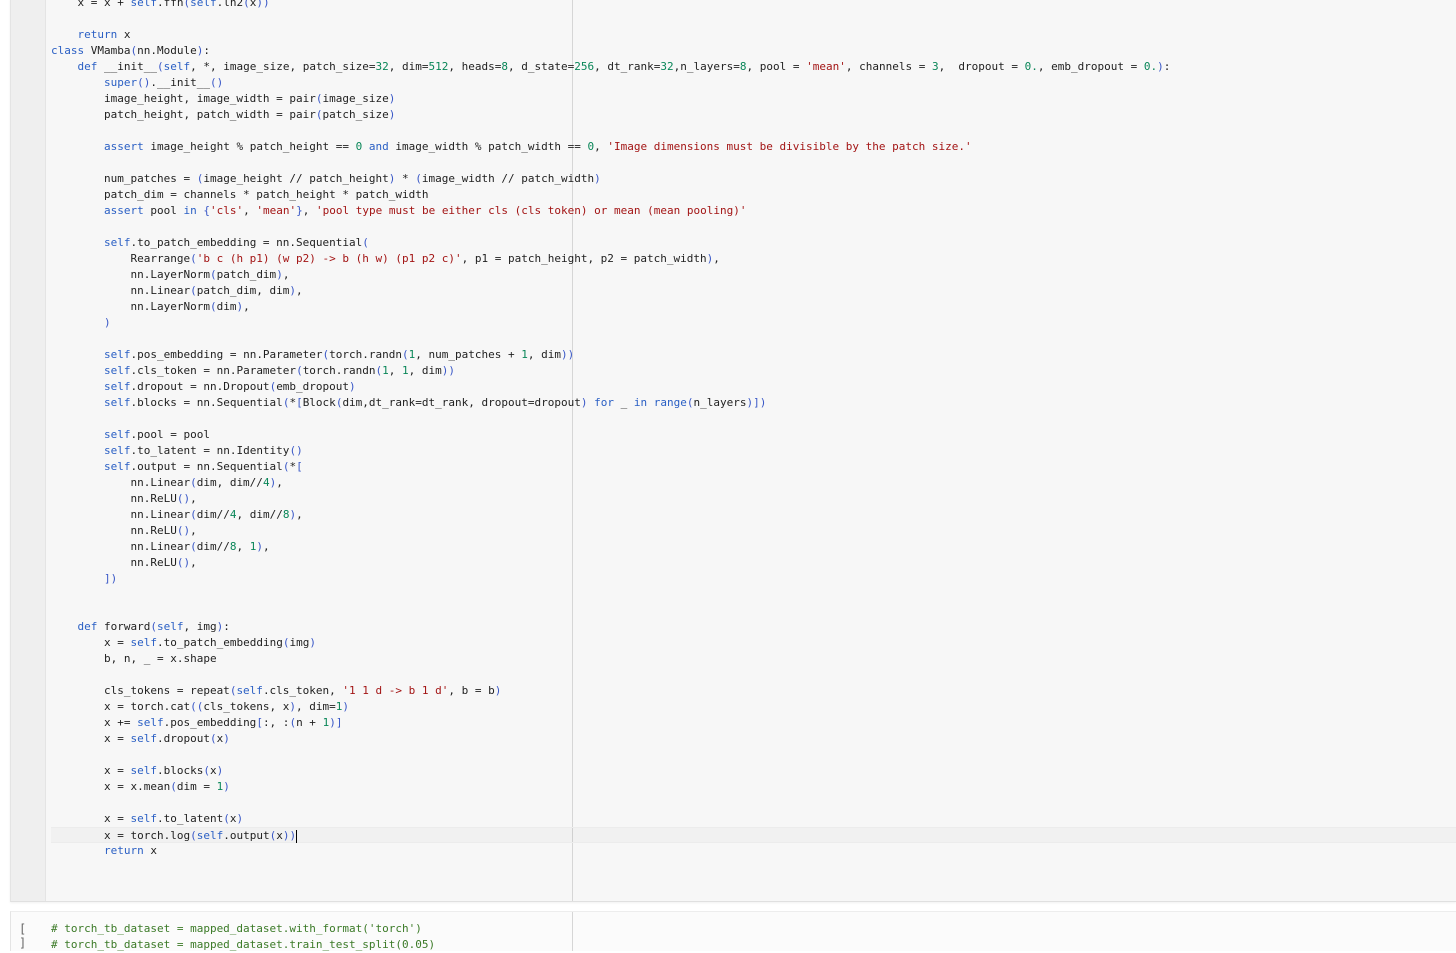  What do you see at coordinates (297, 836) in the screenshot?
I see `text-cursor` at bounding box center [297, 836].